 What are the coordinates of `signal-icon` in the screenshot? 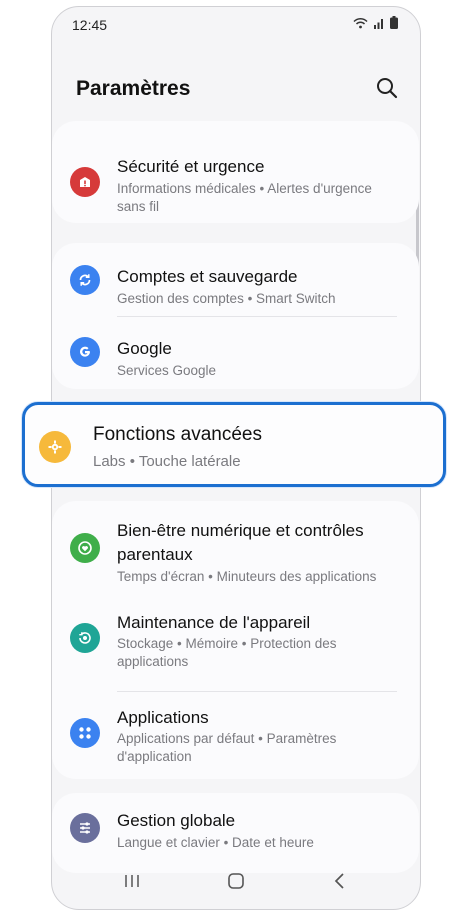 It's located at (379, 25).